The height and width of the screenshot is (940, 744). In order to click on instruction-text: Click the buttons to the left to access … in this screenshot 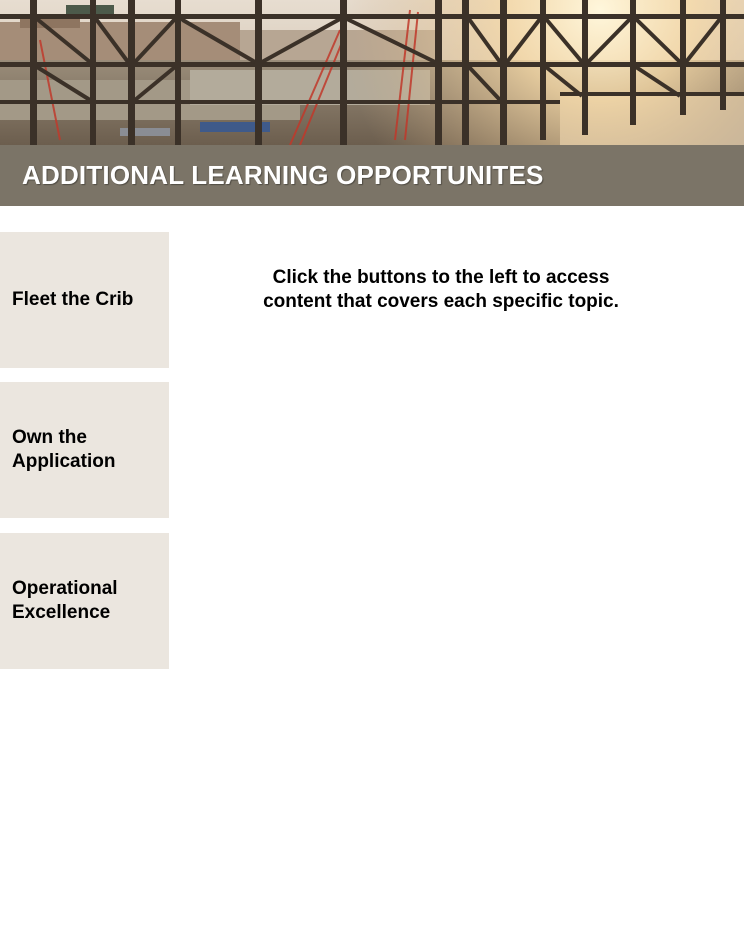, I will do `click(441, 290)`.